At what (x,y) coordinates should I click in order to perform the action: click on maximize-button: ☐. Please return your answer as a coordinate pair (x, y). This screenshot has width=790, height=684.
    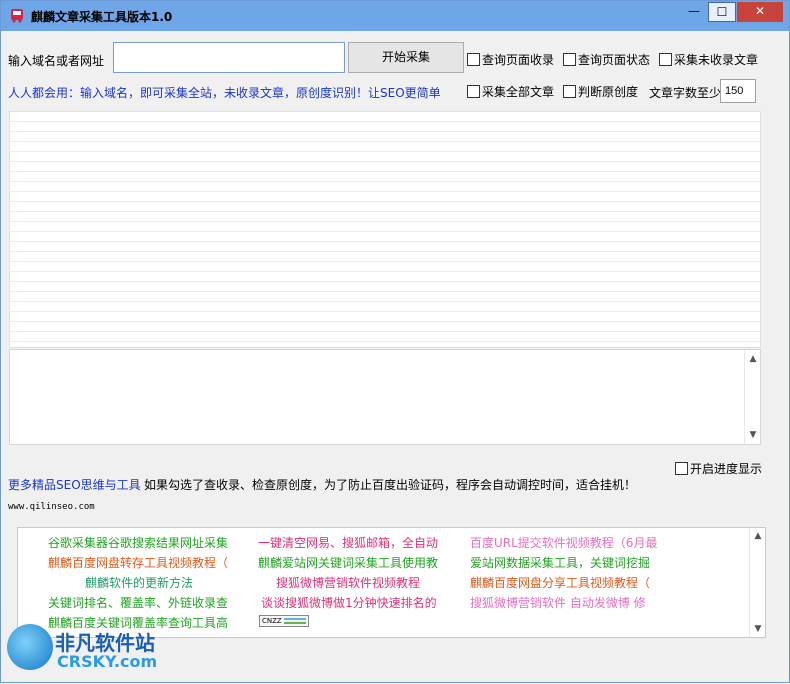
    Looking at the image, I should click on (722, 12).